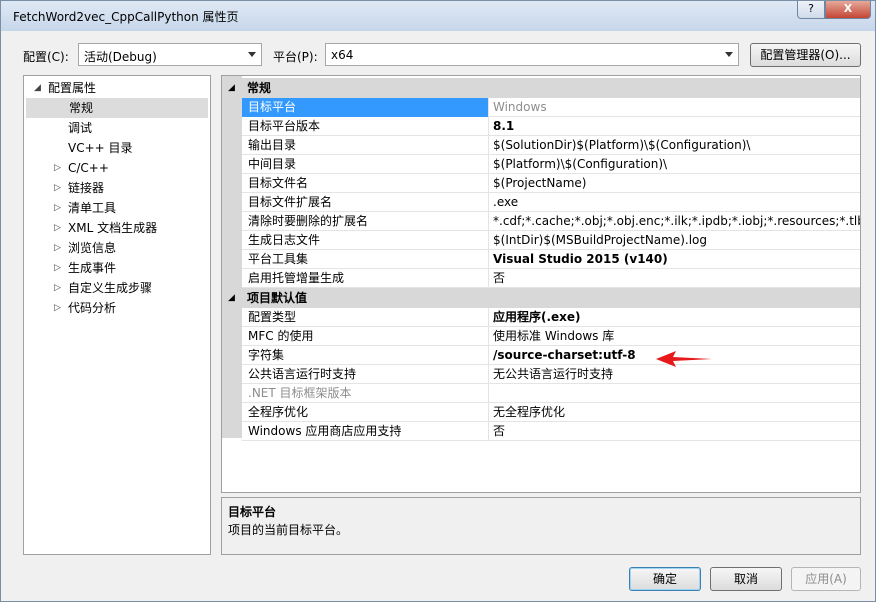 The width and height of the screenshot is (876, 602). What do you see at coordinates (541, 526) in the screenshot?
I see `description-panel: 目标平台 项目的当前目标平台。` at bounding box center [541, 526].